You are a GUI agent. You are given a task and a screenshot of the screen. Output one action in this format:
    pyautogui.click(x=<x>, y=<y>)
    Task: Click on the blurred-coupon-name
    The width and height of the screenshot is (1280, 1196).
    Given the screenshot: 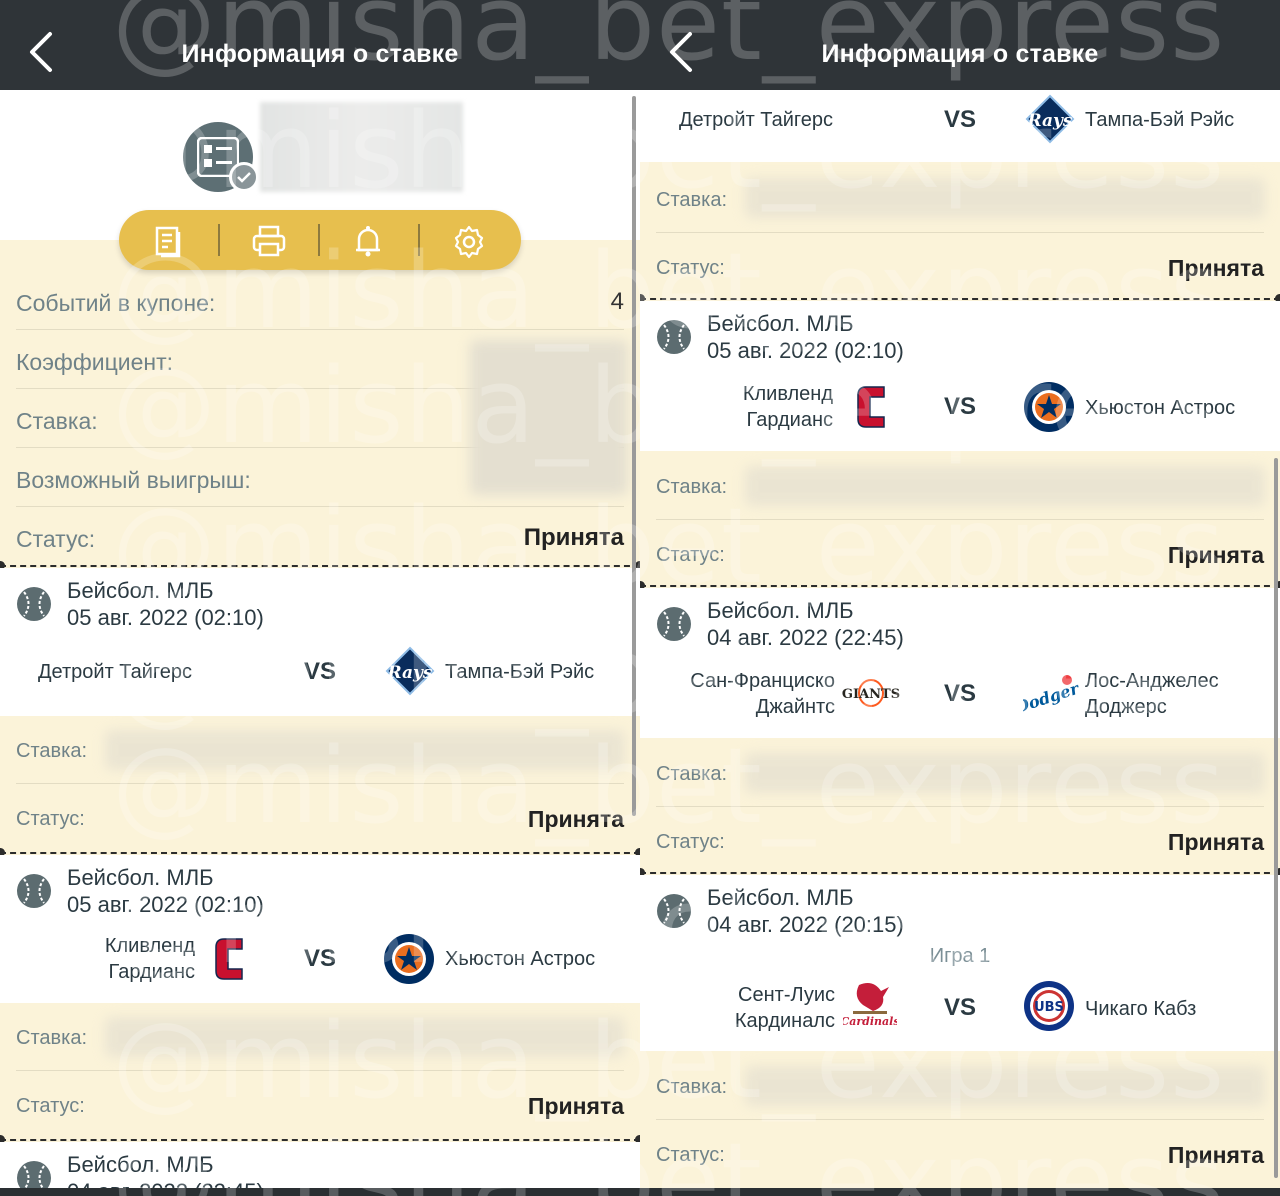 What is the action you would take?
    pyautogui.click(x=361, y=147)
    